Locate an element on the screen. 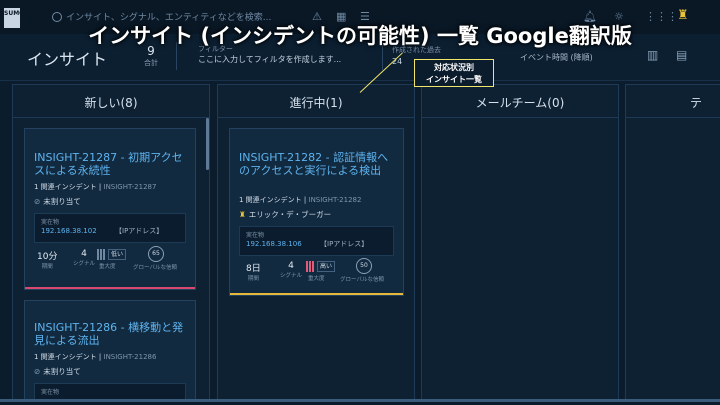  insight-title: INSIGHT-21282 - 認証情報へのアクセスと実行による検出 is located at coordinates (317, 164).